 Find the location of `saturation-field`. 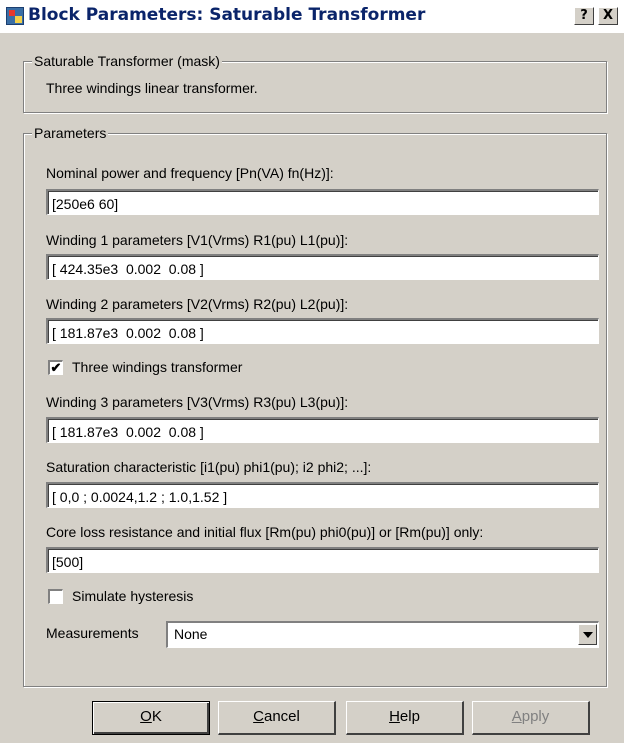

saturation-field is located at coordinates (322, 495).